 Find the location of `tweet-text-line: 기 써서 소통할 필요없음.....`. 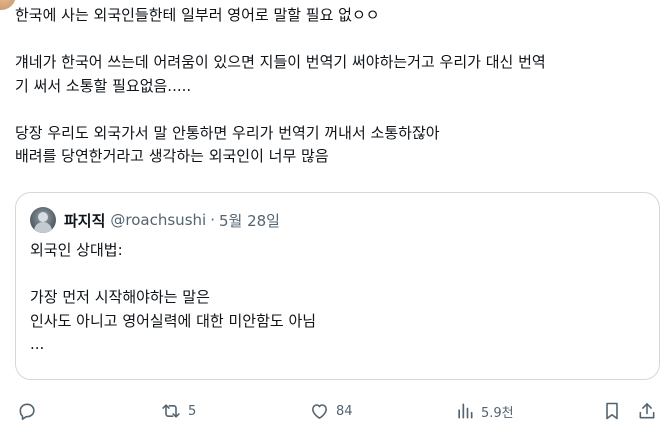

tweet-text-line: 기 써서 소통할 필요없음..... is located at coordinates (103, 85).